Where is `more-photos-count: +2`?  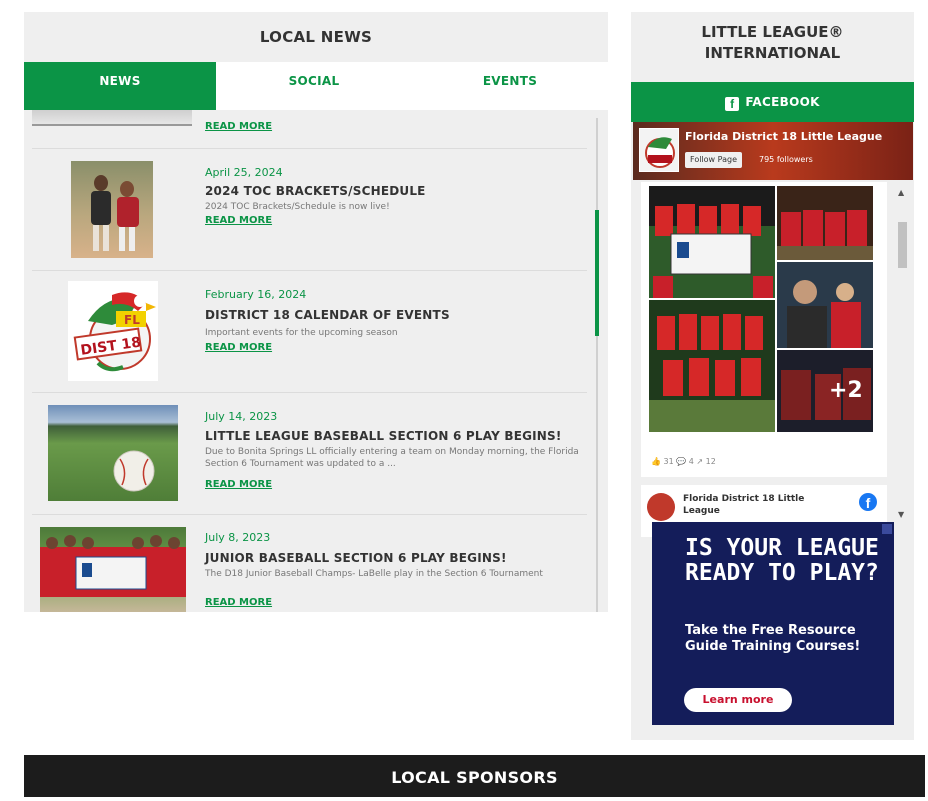
more-photos-count: +2 is located at coordinates (846, 390).